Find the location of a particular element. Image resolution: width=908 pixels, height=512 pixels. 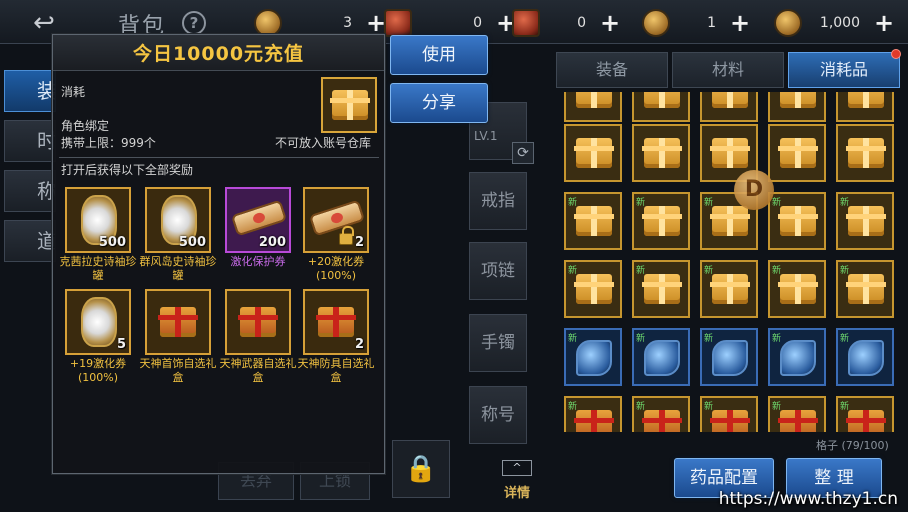

side-tab-other: 道 is located at coordinates (30, 241).